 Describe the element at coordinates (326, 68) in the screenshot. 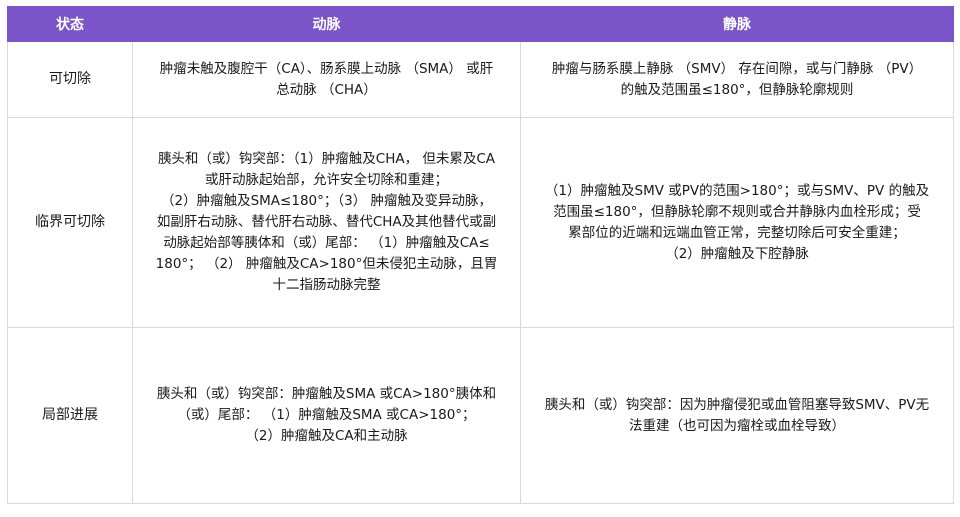

I see `cell-line: 肿瘤未触及腹腔干（CA）、肠系膜上动脉 （SMA） 或肝` at that location.